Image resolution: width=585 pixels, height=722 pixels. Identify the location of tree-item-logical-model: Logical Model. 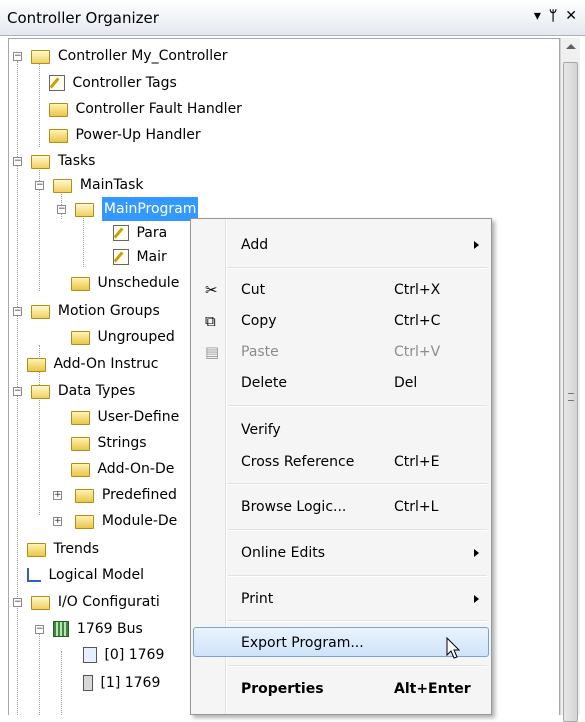
(85, 575).